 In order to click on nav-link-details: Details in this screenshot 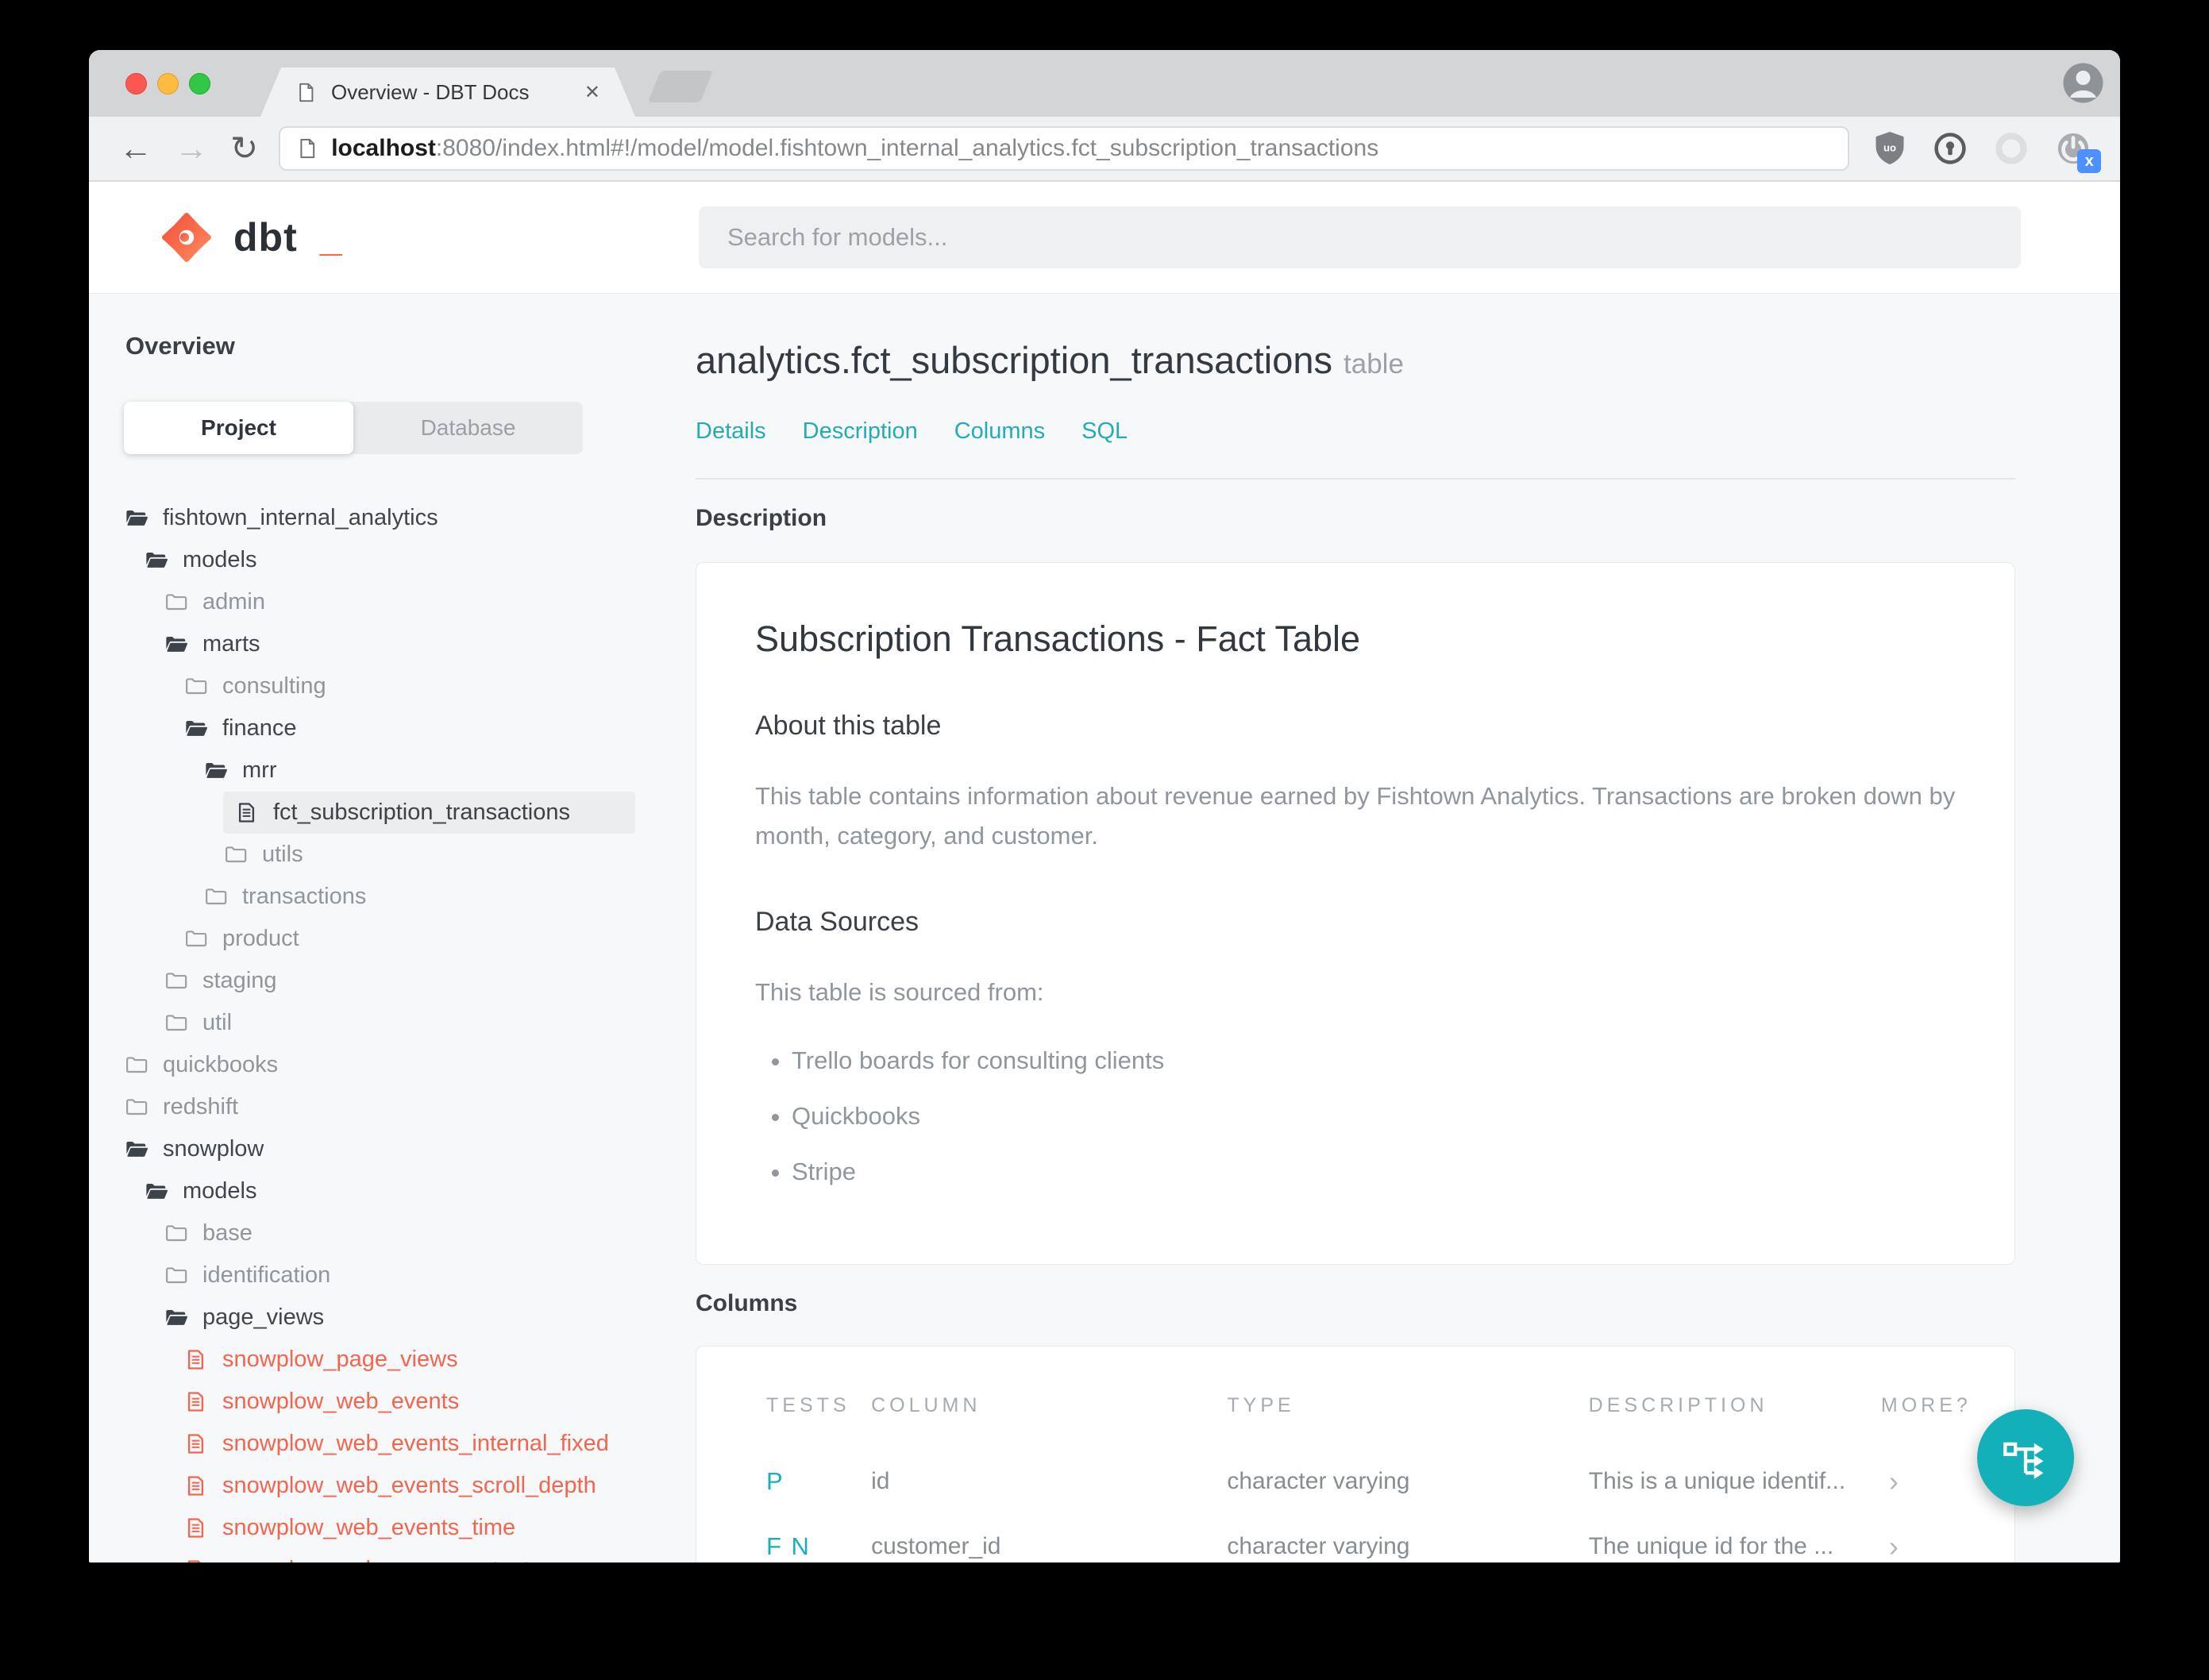, I will do `click(731, 431)`.